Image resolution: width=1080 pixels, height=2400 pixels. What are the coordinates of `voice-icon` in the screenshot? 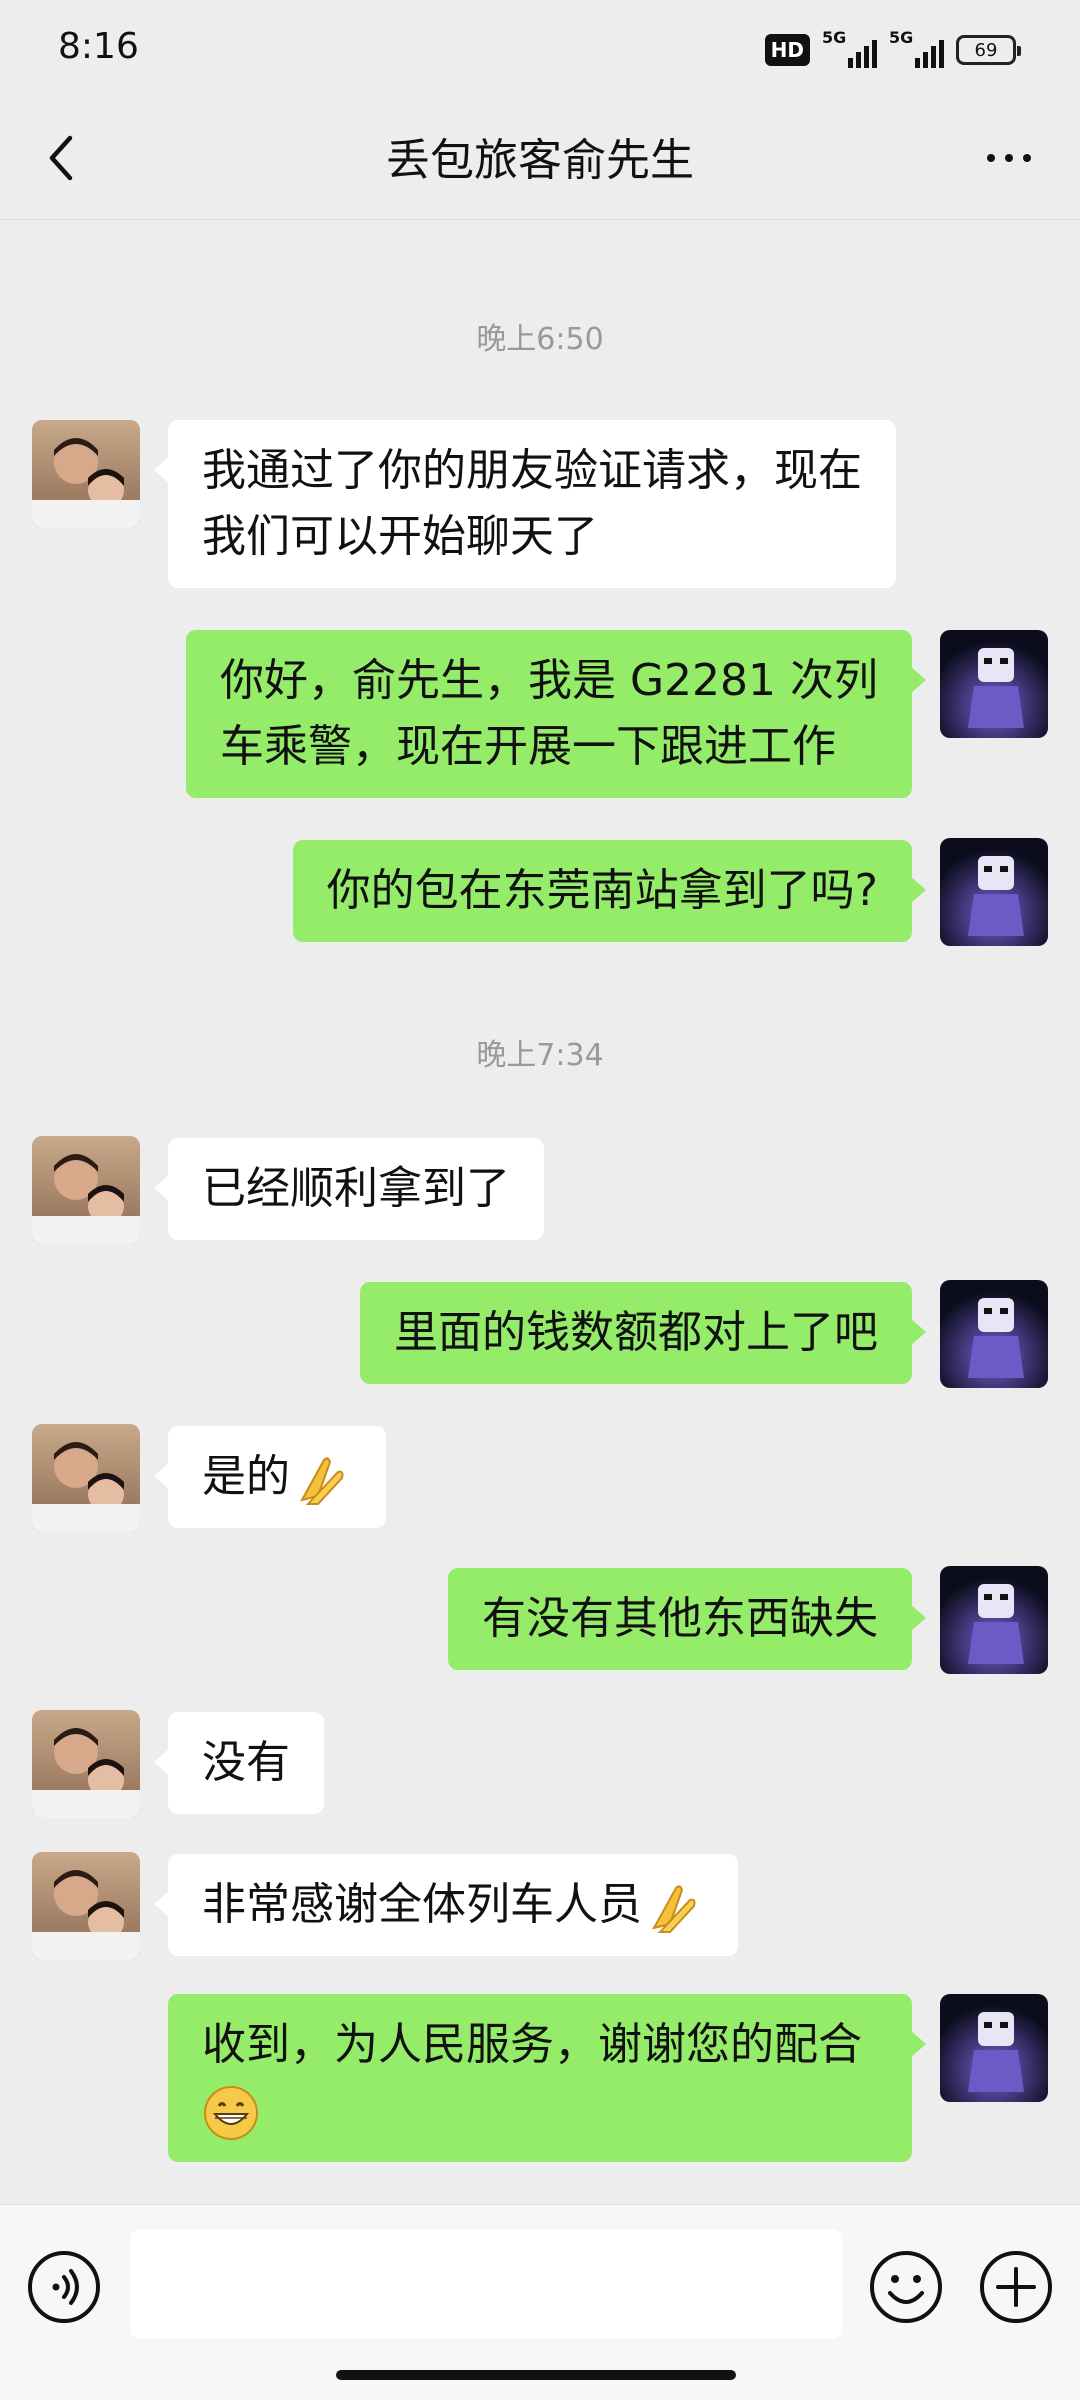 It's located at (64, 2287).